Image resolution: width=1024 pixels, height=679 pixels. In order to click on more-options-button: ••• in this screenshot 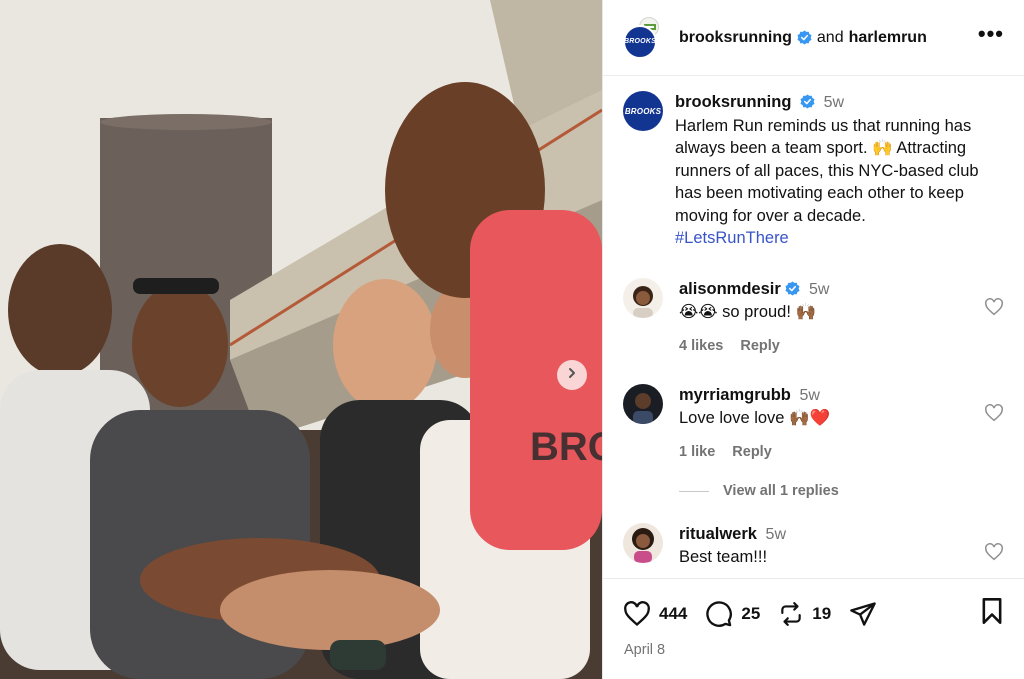, I will do `click(990, 36)`.